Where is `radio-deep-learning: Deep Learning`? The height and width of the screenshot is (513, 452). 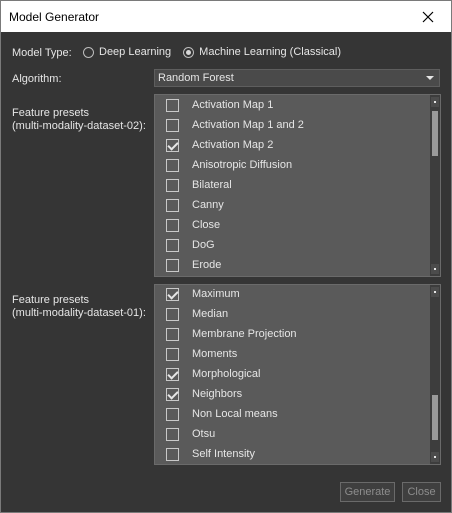
radio-deep-learning: Deep Learning is located at coordinates (127, 52).